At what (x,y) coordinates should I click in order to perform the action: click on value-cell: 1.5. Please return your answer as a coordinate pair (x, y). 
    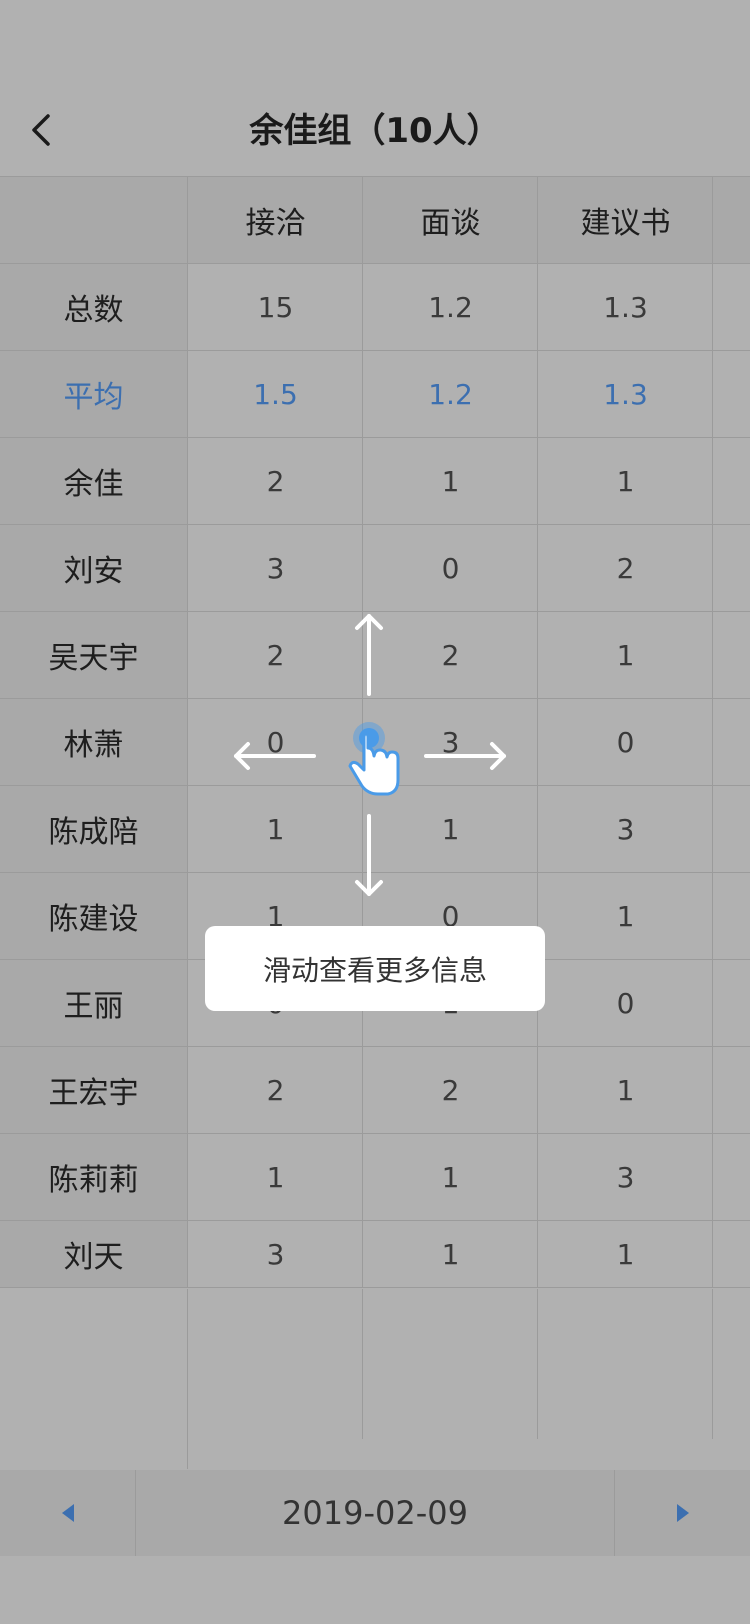
    Looking at the image, I should click on (275, 394).